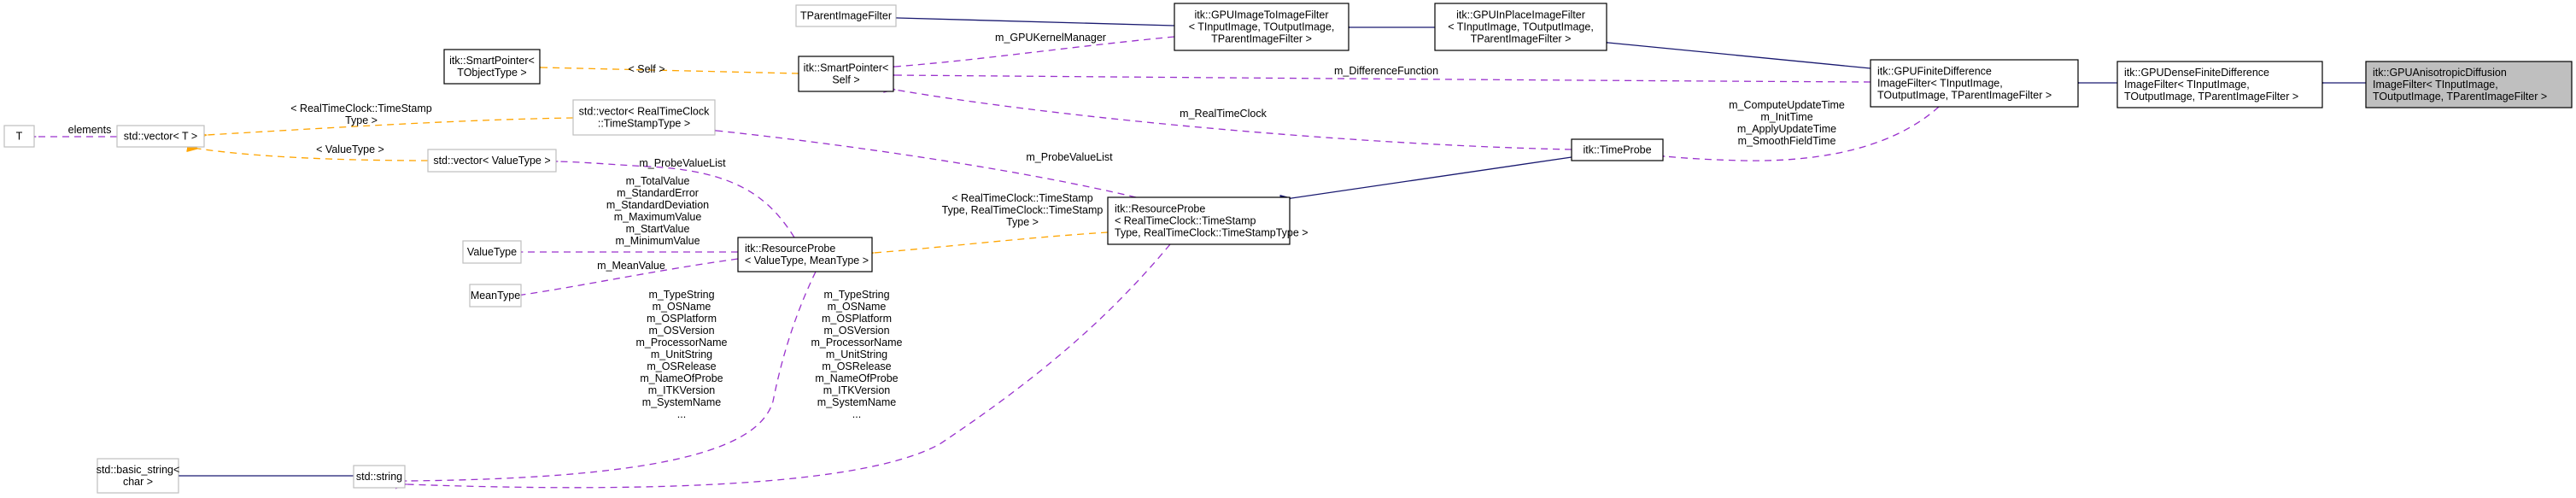 The width and height of the screenshot is (2576, 498). I want to click on edge-usage-resProbeVM-to-stdString, so click(606, 379).